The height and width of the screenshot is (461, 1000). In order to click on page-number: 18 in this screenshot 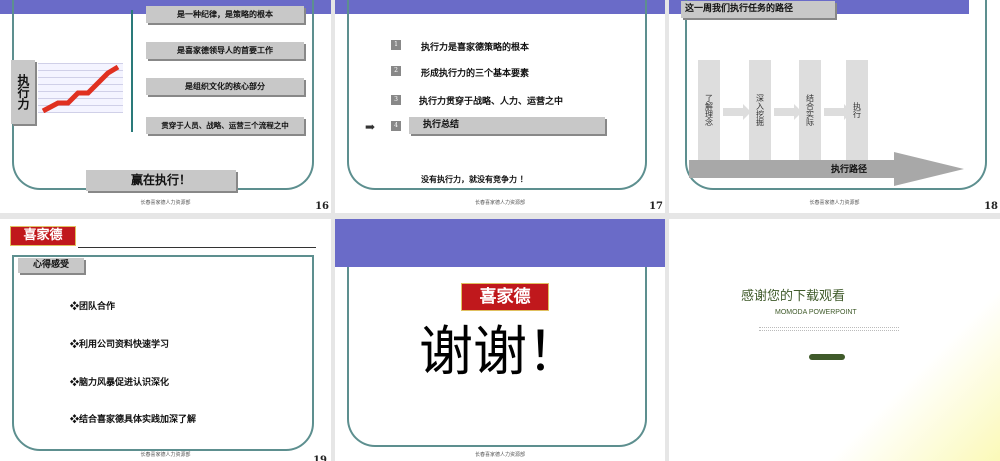, I will do `click(991, 206)`.